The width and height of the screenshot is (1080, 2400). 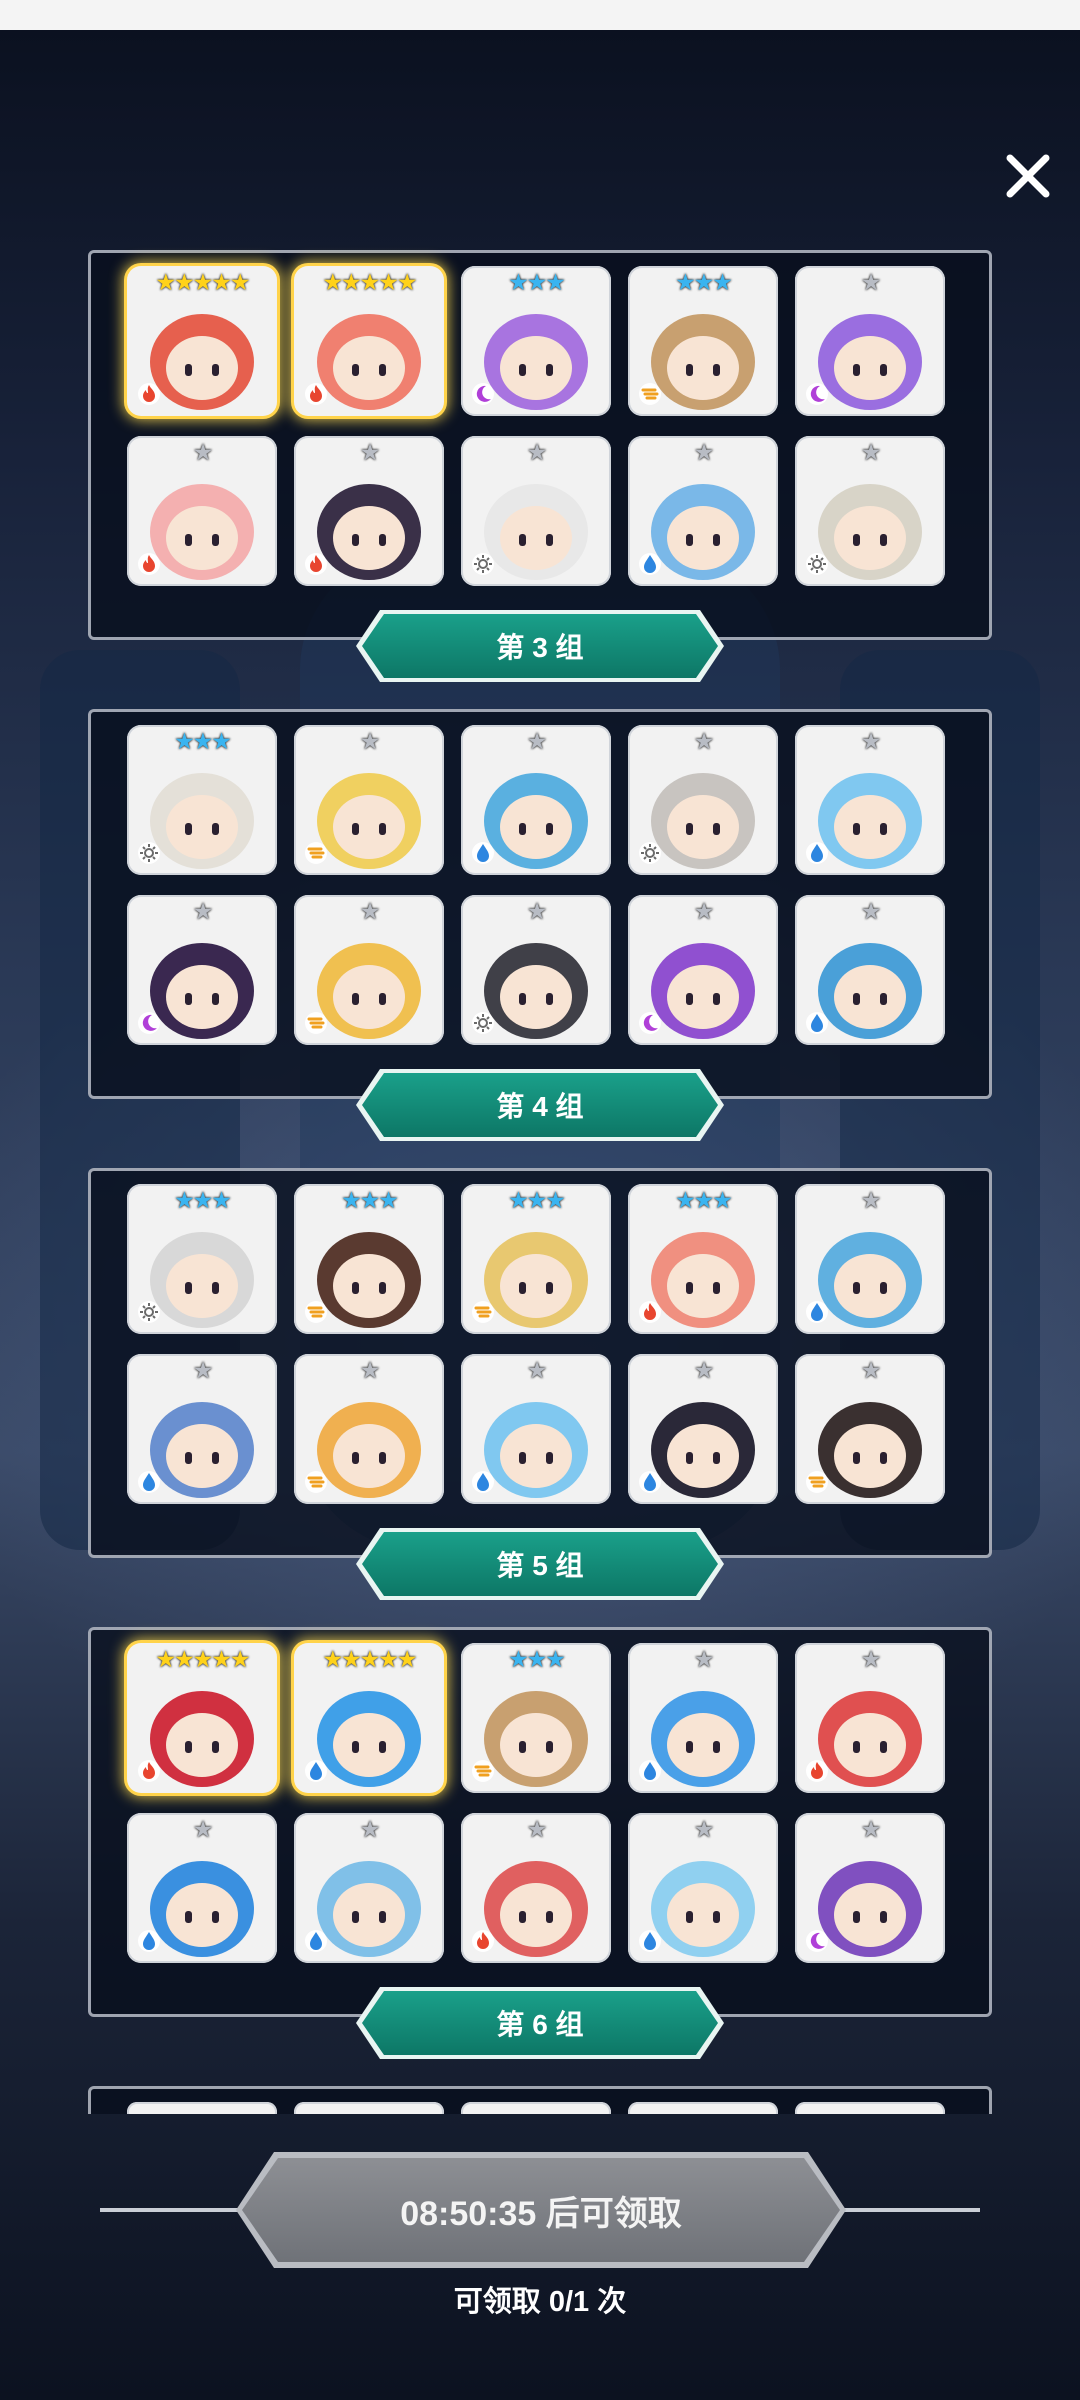 I want to click on star-rating: ★★★★★, so click(x=369, y=1659).